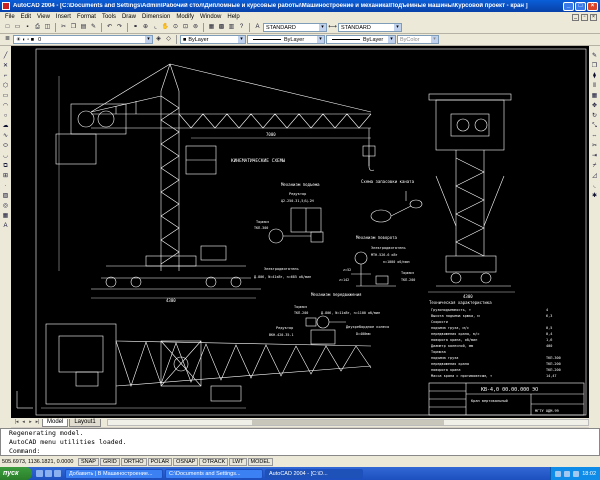  What do you see at coordinates (119, 27) in the screenshot?
I see `redo-icon: ↷` at bounding box center [119, 27].